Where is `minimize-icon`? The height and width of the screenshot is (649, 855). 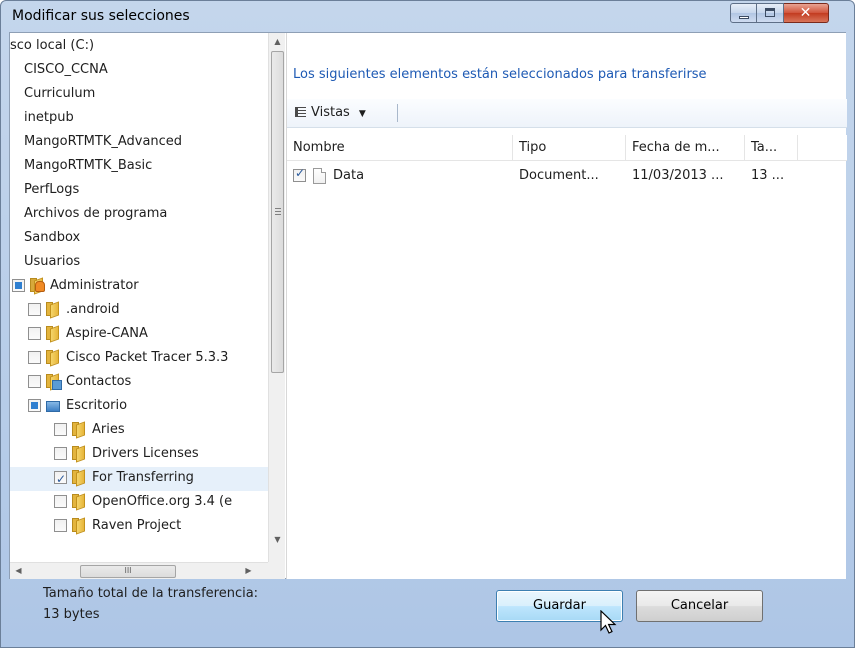
minimize-icon is located at coordinates (744, 17).